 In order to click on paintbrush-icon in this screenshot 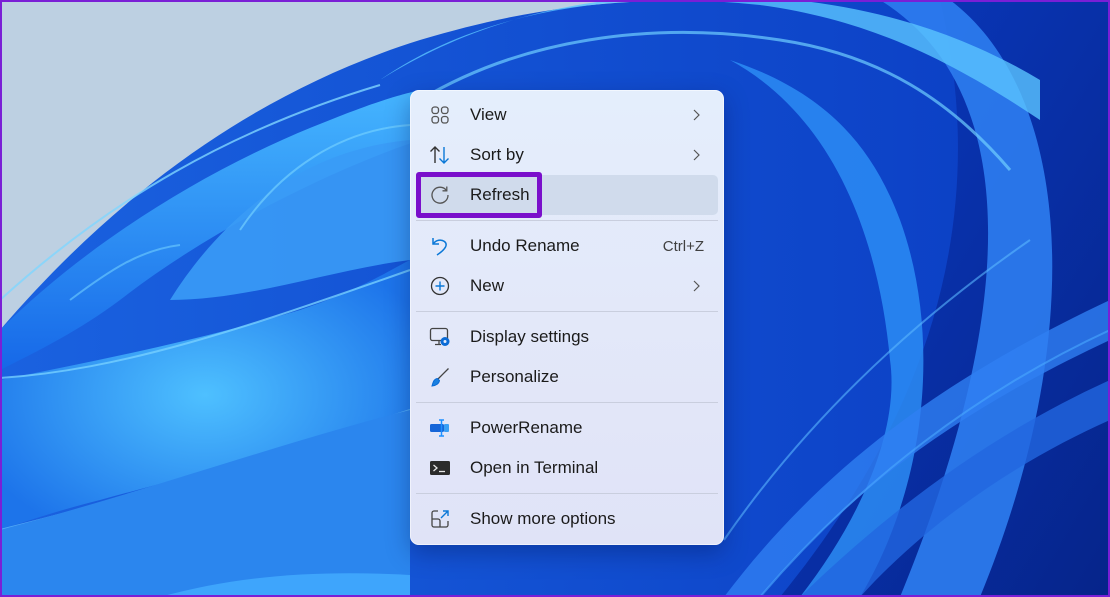, I will do `click(440, 377)`.